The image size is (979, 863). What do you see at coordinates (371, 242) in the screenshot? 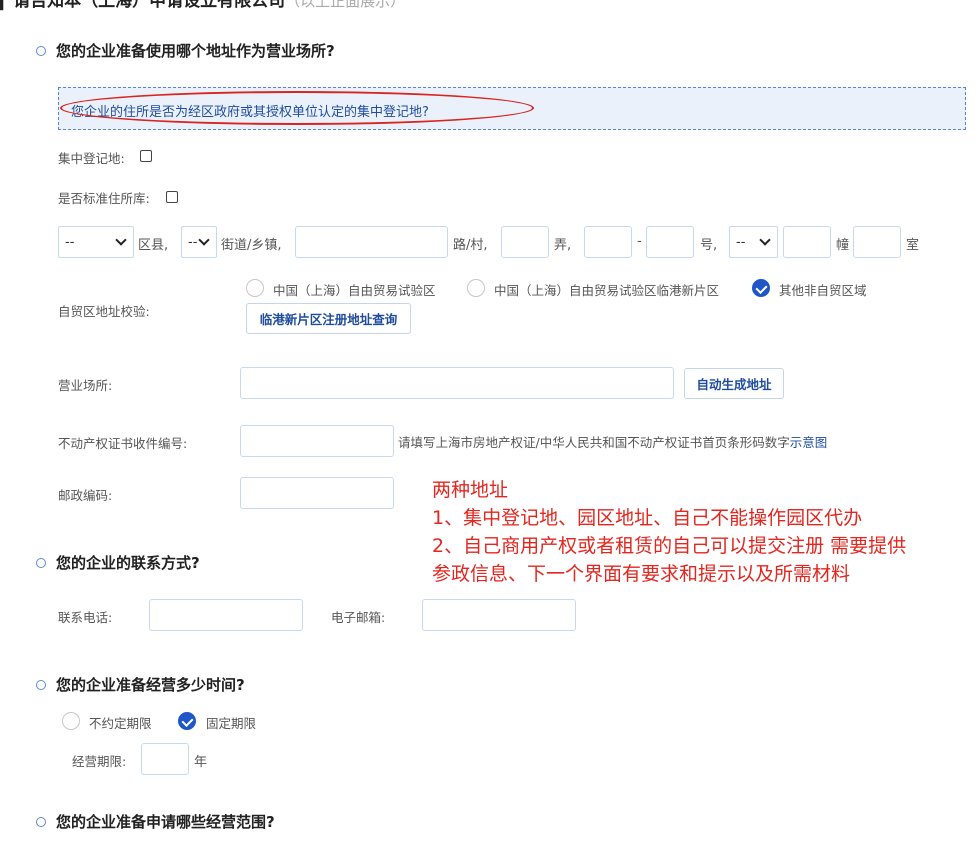
I see `road-input` at bounding box center [371, 242].